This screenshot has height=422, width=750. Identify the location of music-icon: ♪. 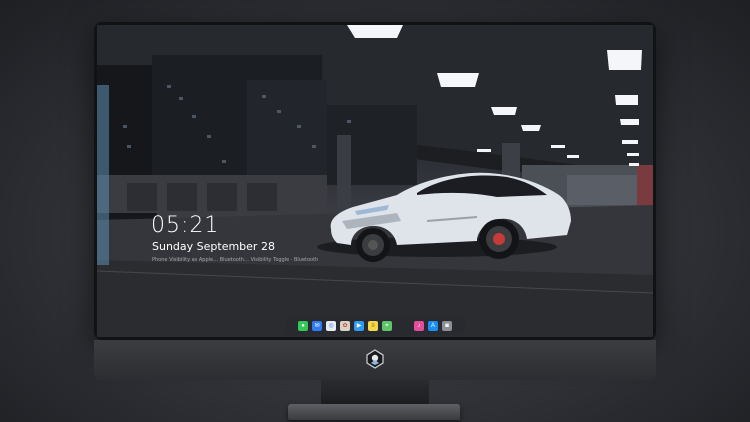
(419, 326).